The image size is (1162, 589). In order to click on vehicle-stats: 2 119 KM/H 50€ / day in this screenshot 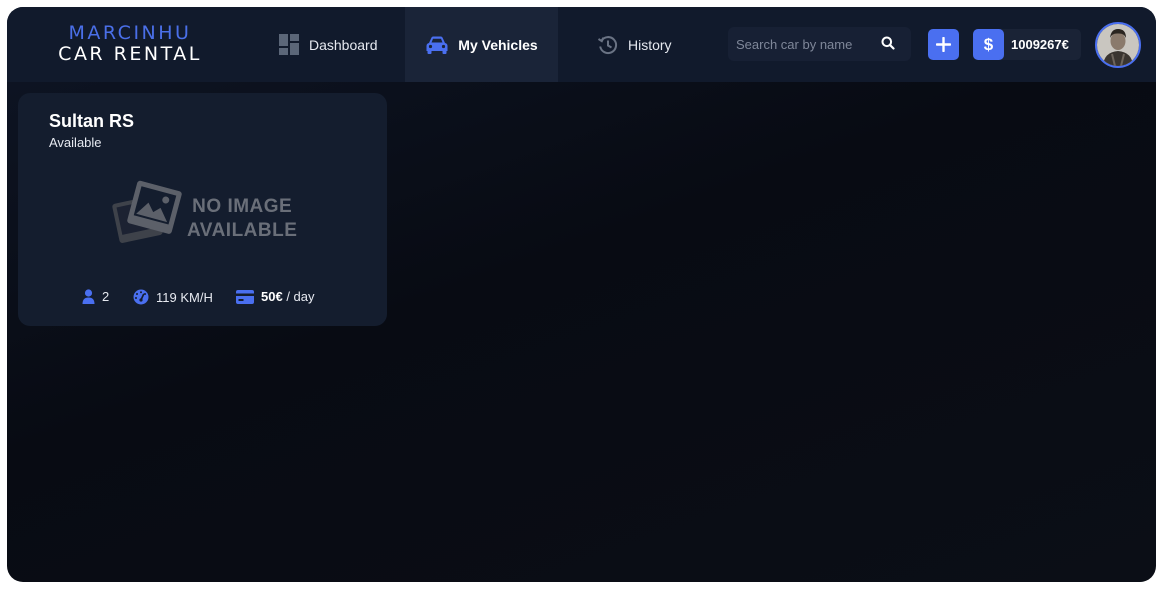, I will do `click(202, 299)`.